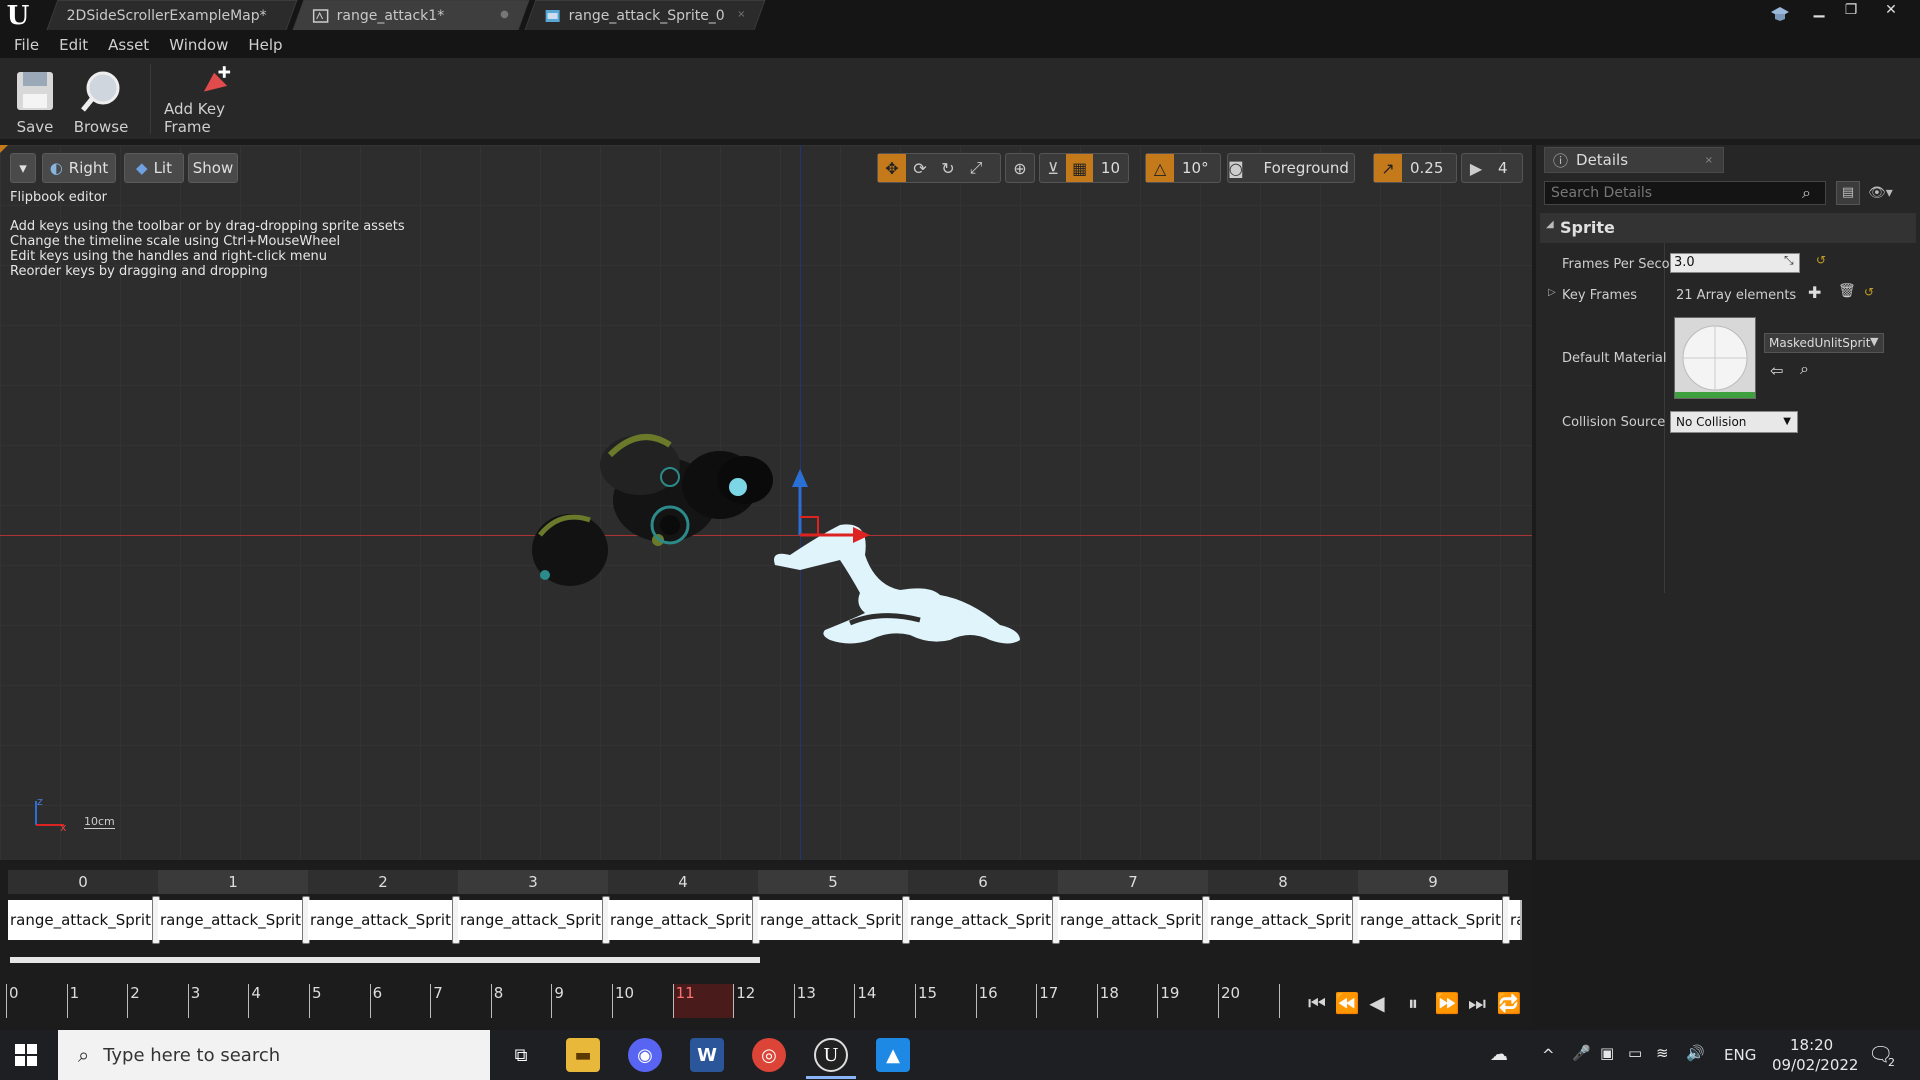 This screenshot has width=1920, height=1080. Describe the element at coordinates (1607, 1053) in the screenshot. I see `device-icon: ▣` at that location.